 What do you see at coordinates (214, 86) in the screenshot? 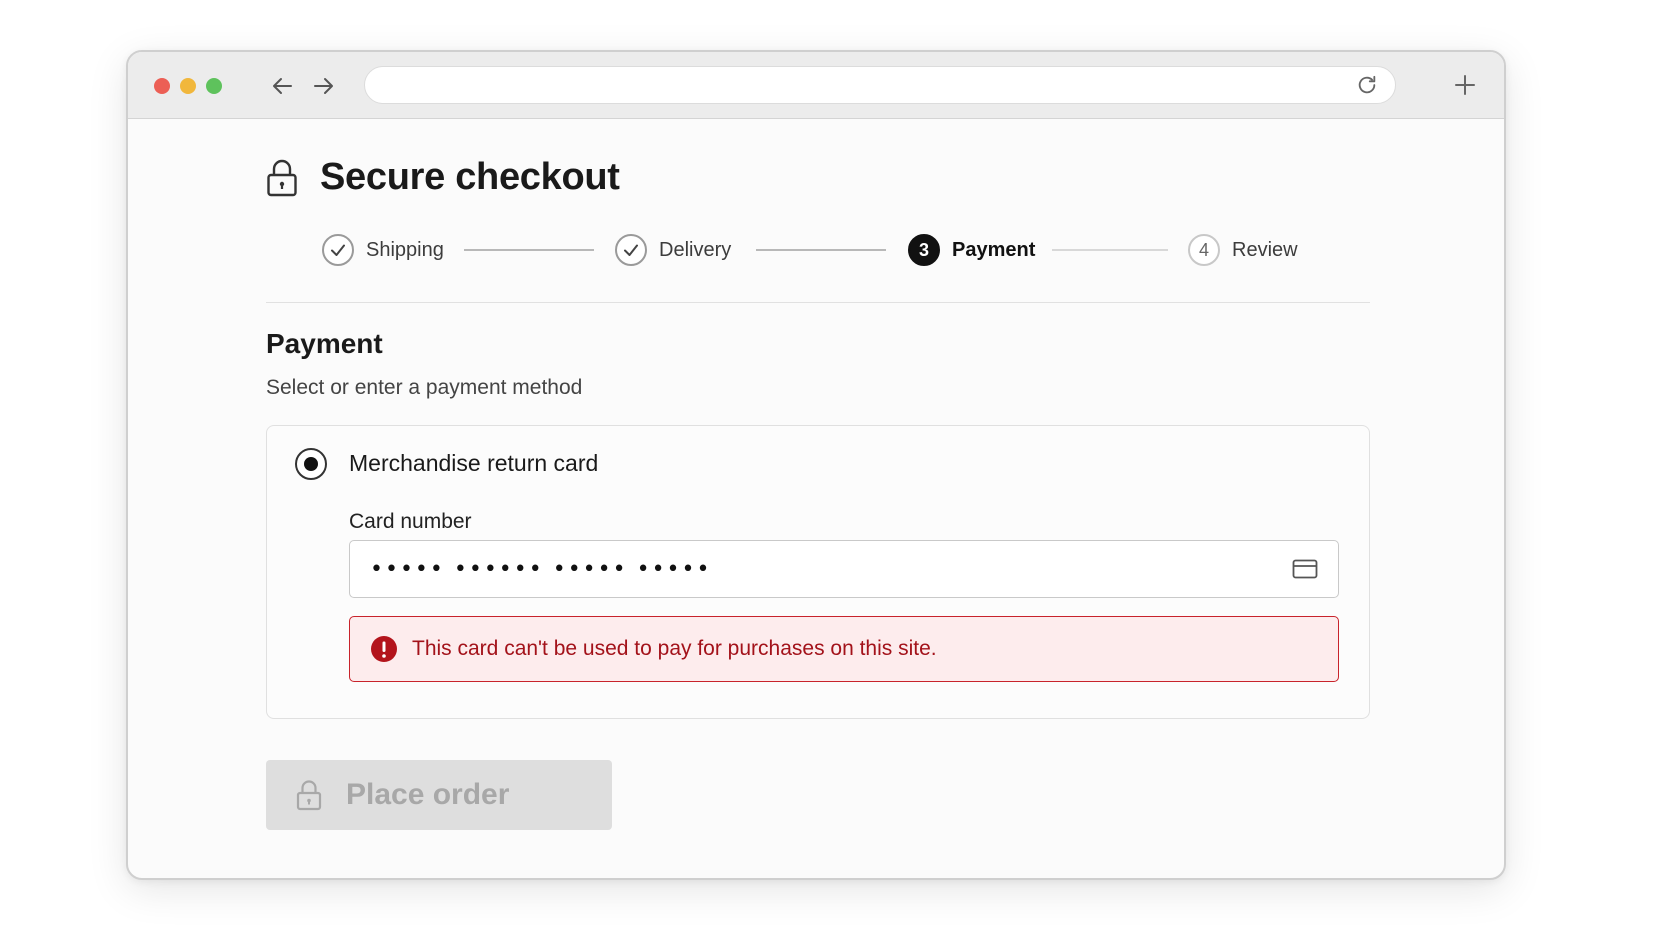
I see `maximize-window-button` at bounding box center [214, 86].